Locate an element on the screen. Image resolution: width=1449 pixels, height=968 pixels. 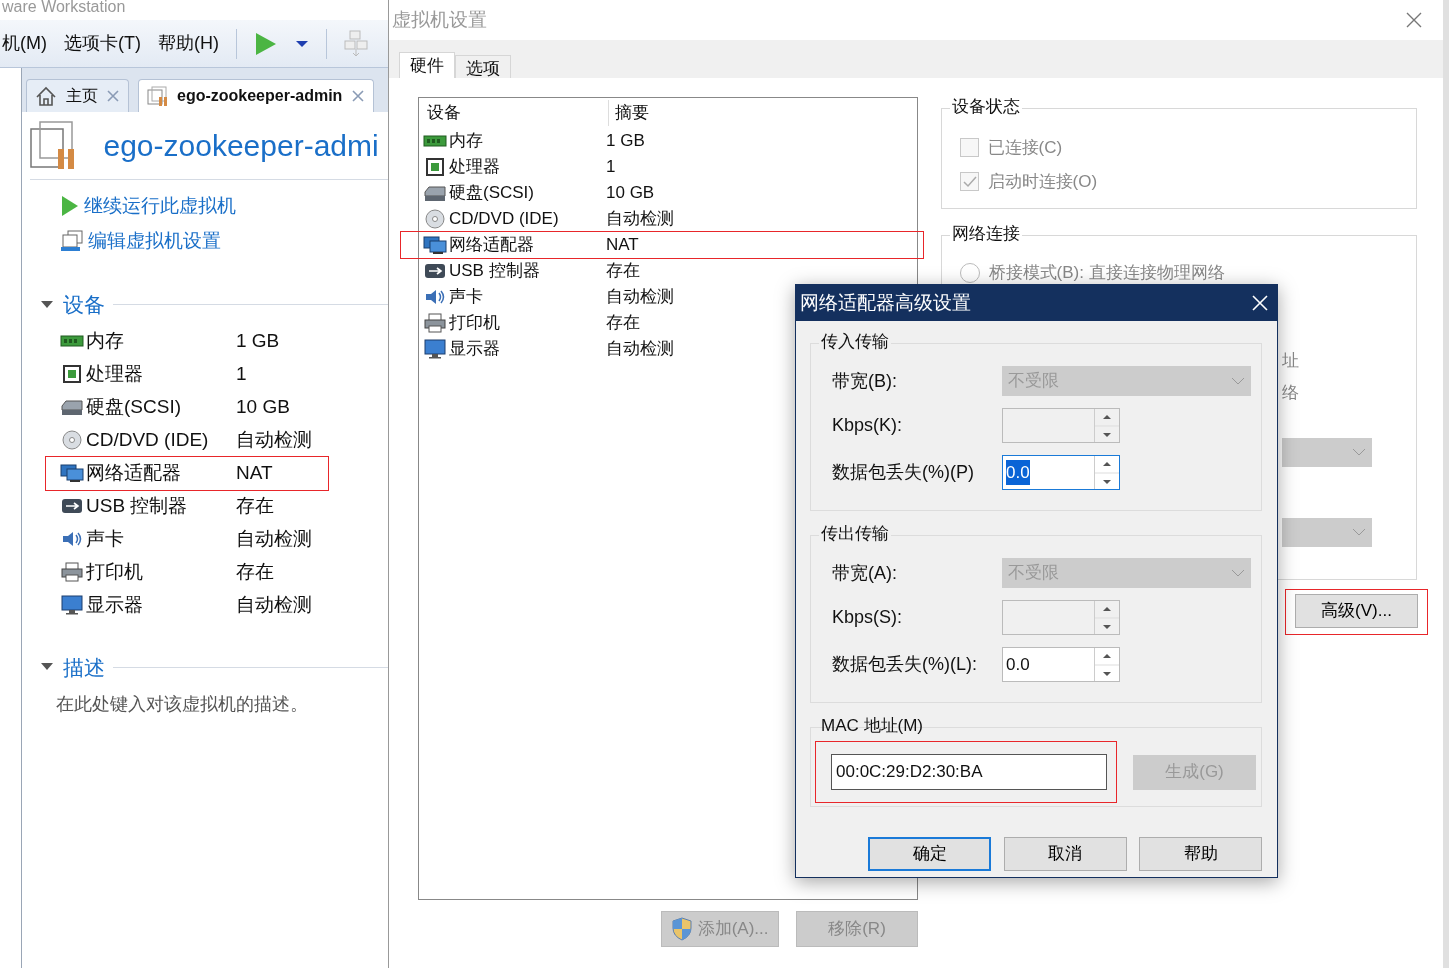
column-header: 设备 is located at coordinates (518, 113).